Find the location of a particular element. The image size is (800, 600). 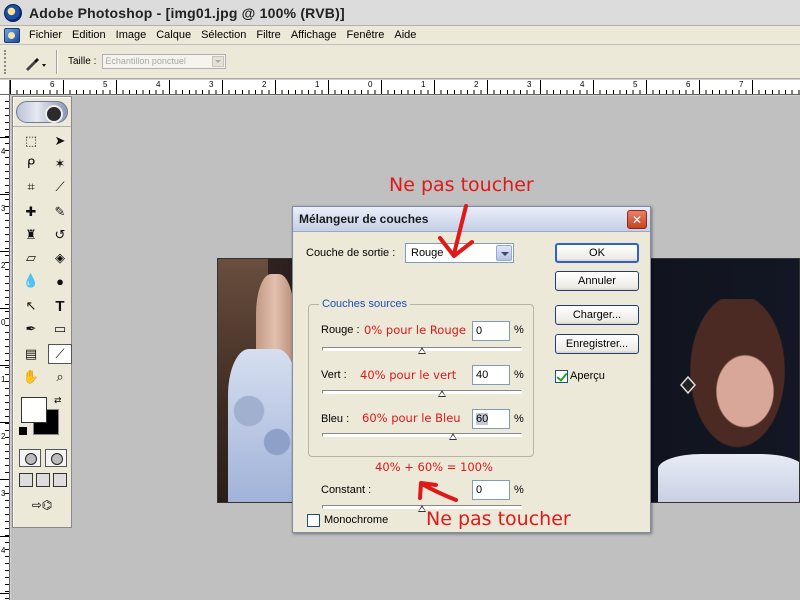

photoshop-app-icon is located at coordinates (13, 12).